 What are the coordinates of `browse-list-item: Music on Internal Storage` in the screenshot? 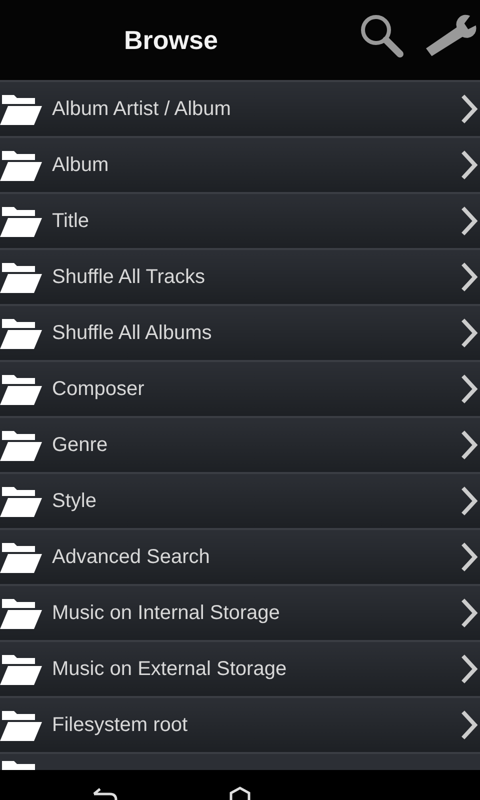 It's located at (240, 612).